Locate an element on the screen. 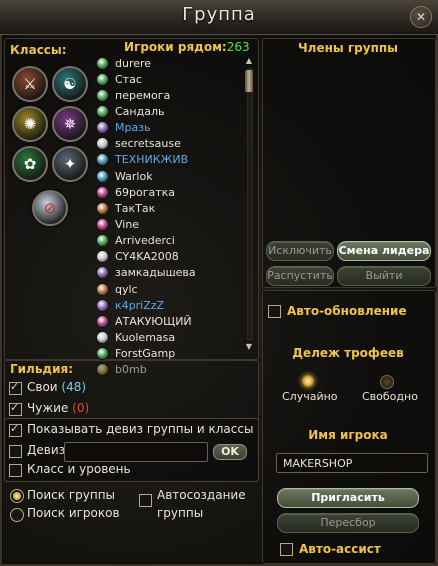 The image size is (438, 566). player-row: secretsause is located at coordinates (170, 144).